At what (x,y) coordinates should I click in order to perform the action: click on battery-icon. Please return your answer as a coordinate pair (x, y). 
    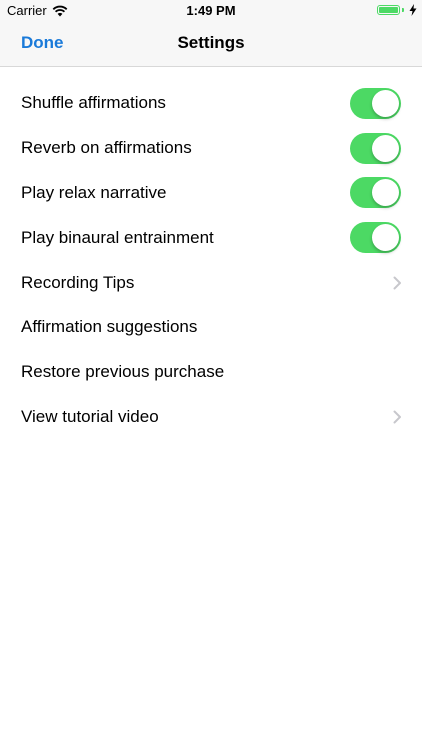
    Looking at the image, I should click on (388, 10).